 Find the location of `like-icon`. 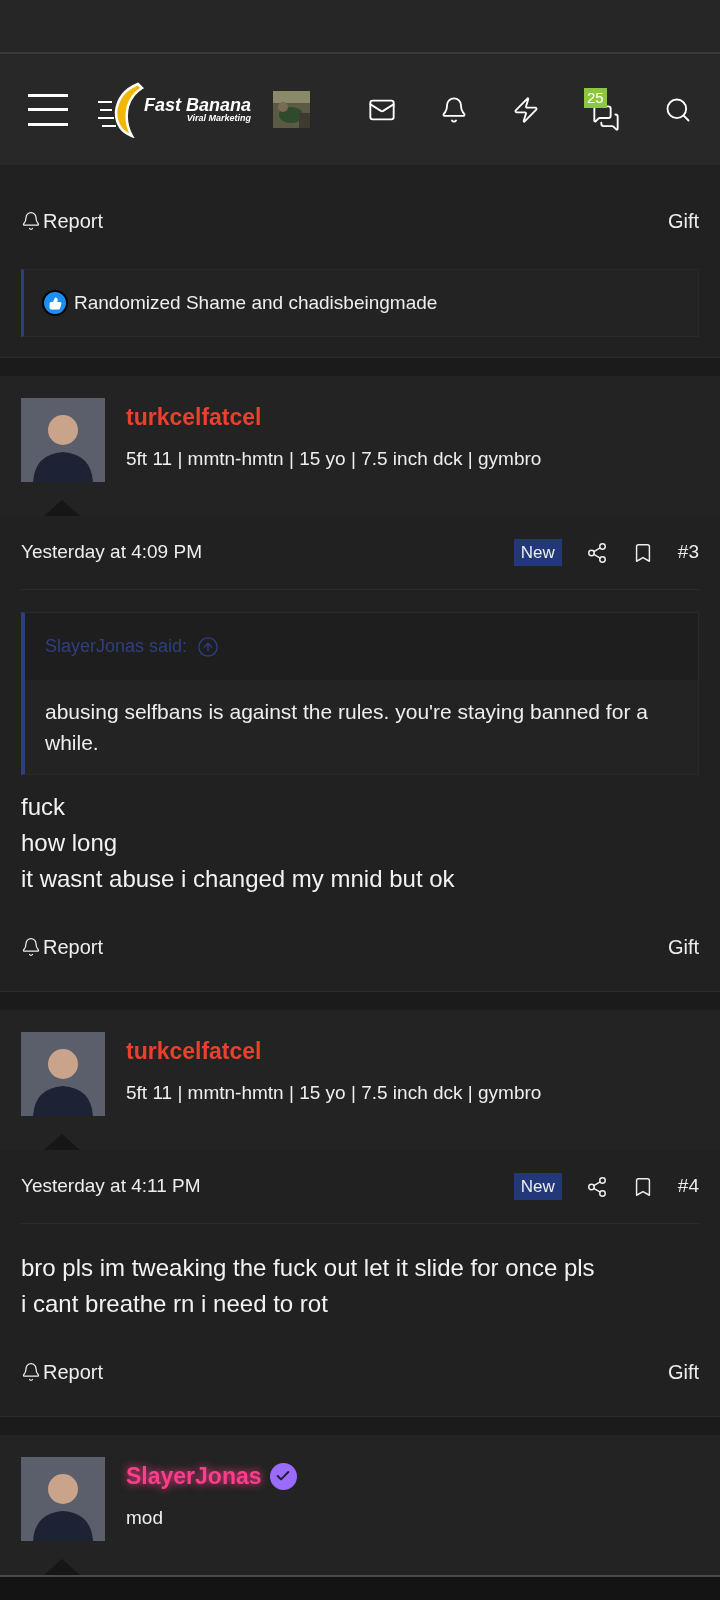

like-icon is located at coordinates (55, 303).